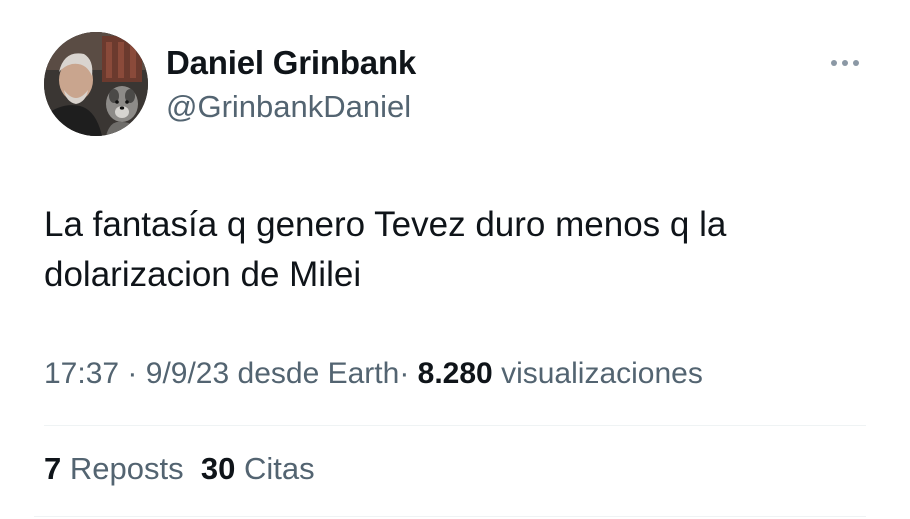  What do you see at coordinates (602, 373) in the screenshot?
I see `views-label: visualizaciones` at bounding box center [602, 373].